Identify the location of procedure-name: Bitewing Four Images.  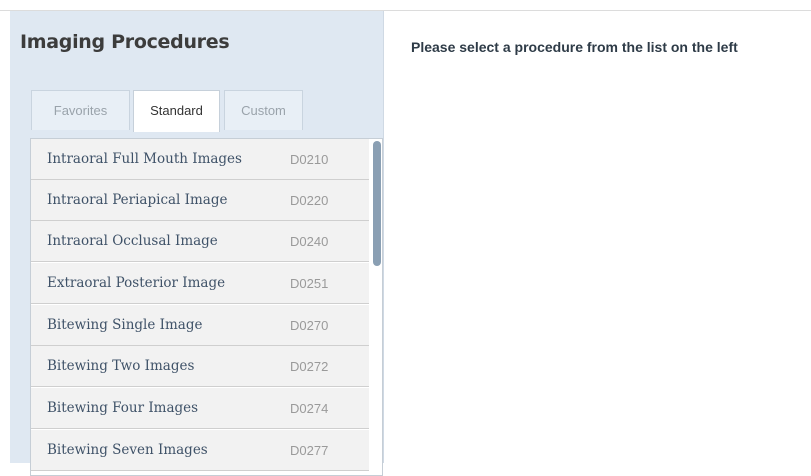
(123, 408).